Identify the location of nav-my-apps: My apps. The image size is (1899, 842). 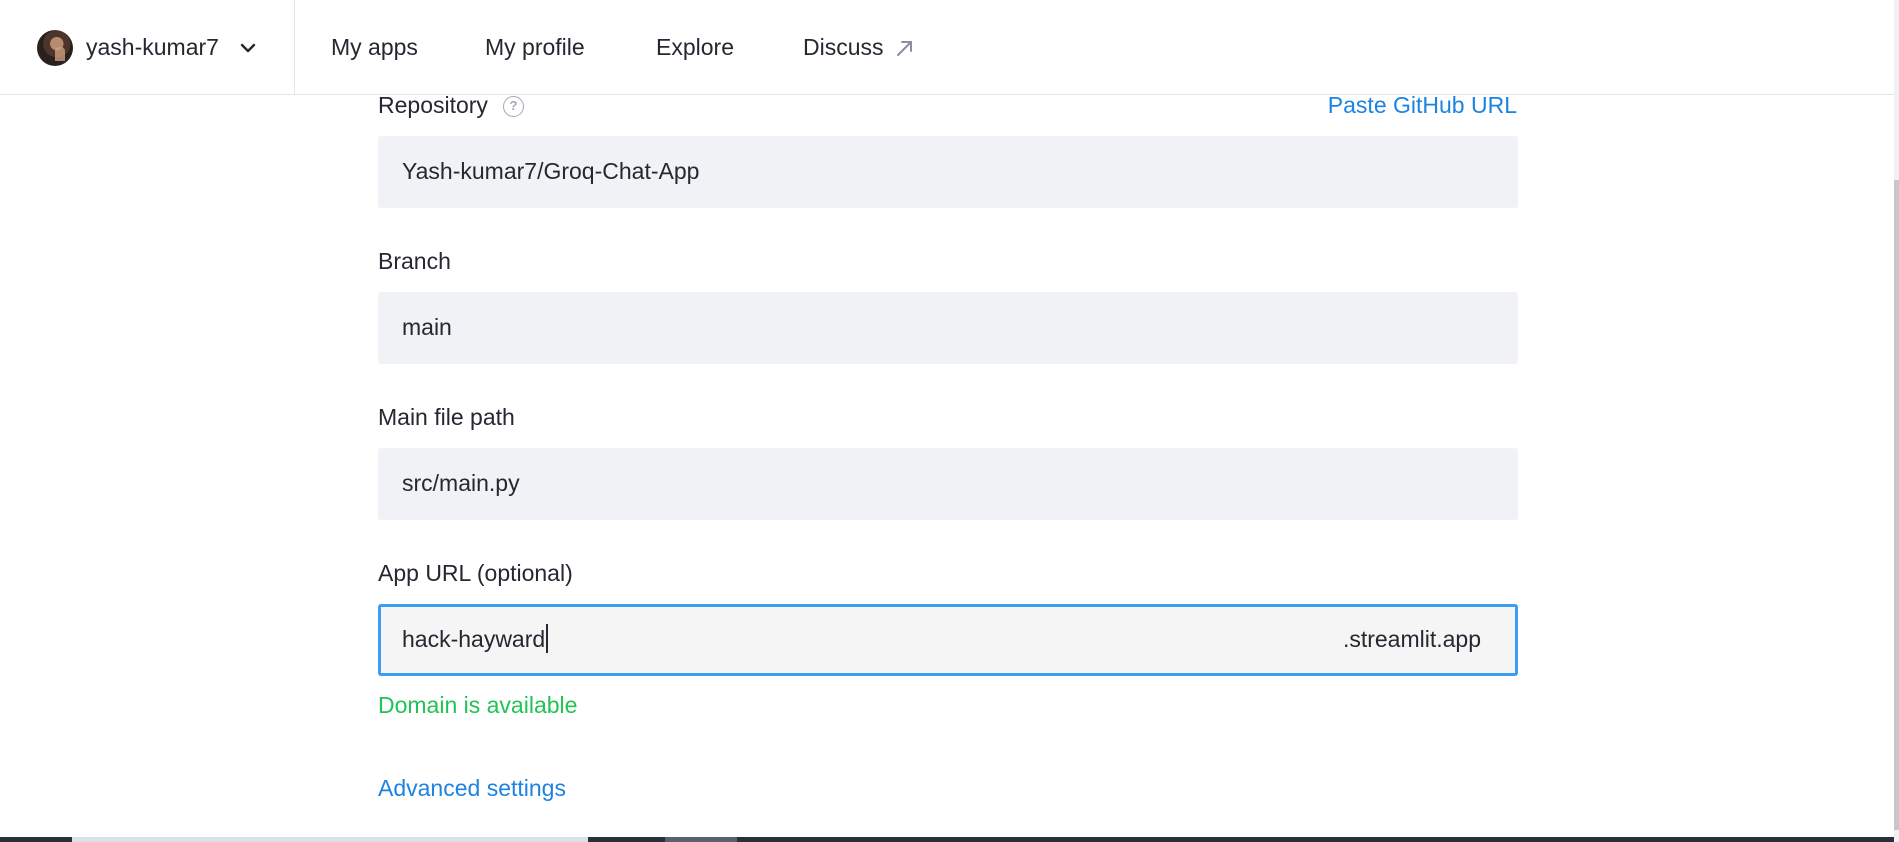
(374, 47).